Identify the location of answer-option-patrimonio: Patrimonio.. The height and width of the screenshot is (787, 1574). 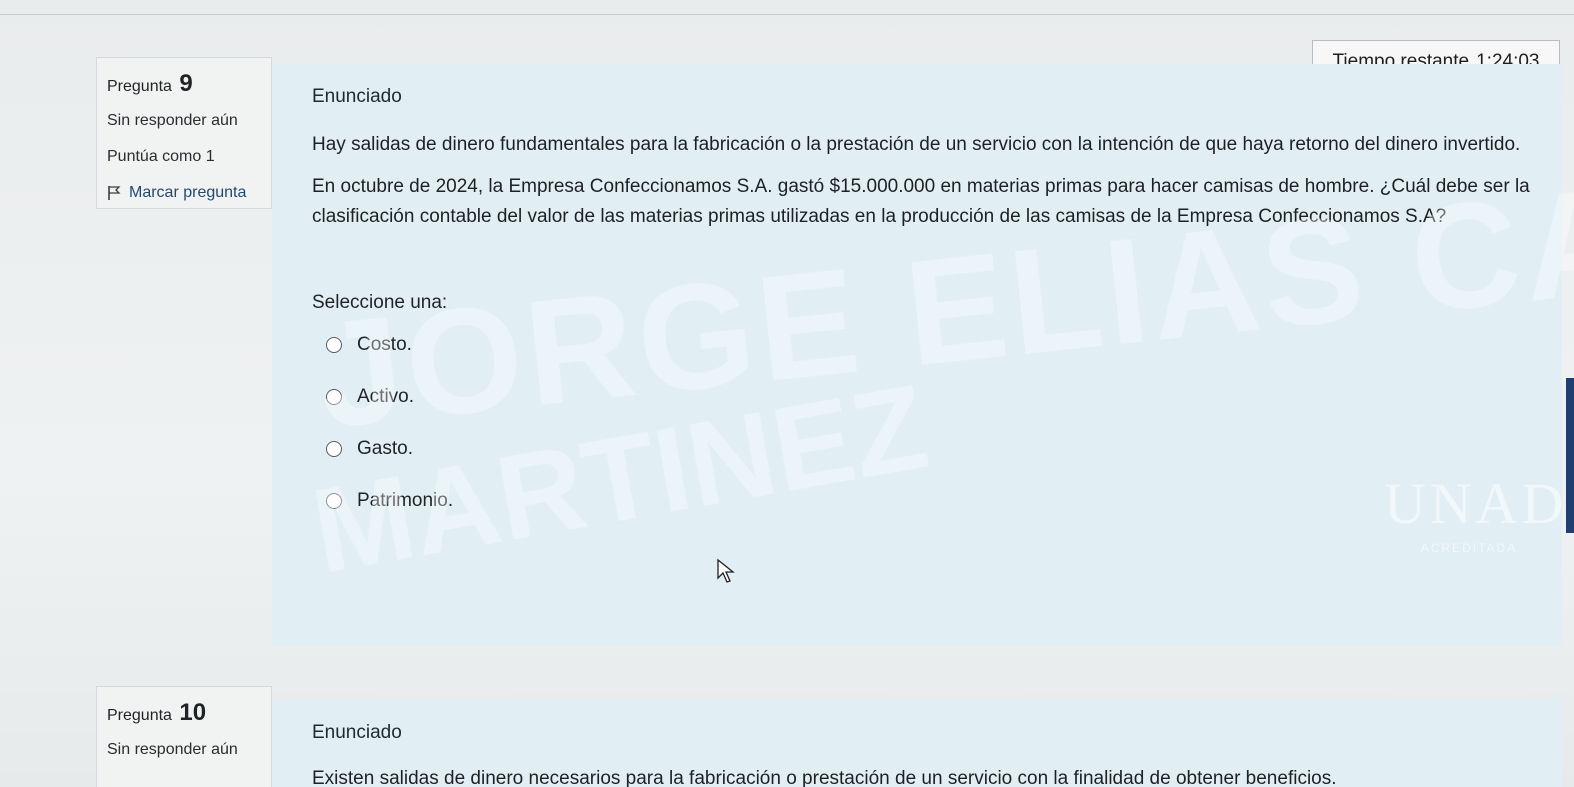
(930, 501).